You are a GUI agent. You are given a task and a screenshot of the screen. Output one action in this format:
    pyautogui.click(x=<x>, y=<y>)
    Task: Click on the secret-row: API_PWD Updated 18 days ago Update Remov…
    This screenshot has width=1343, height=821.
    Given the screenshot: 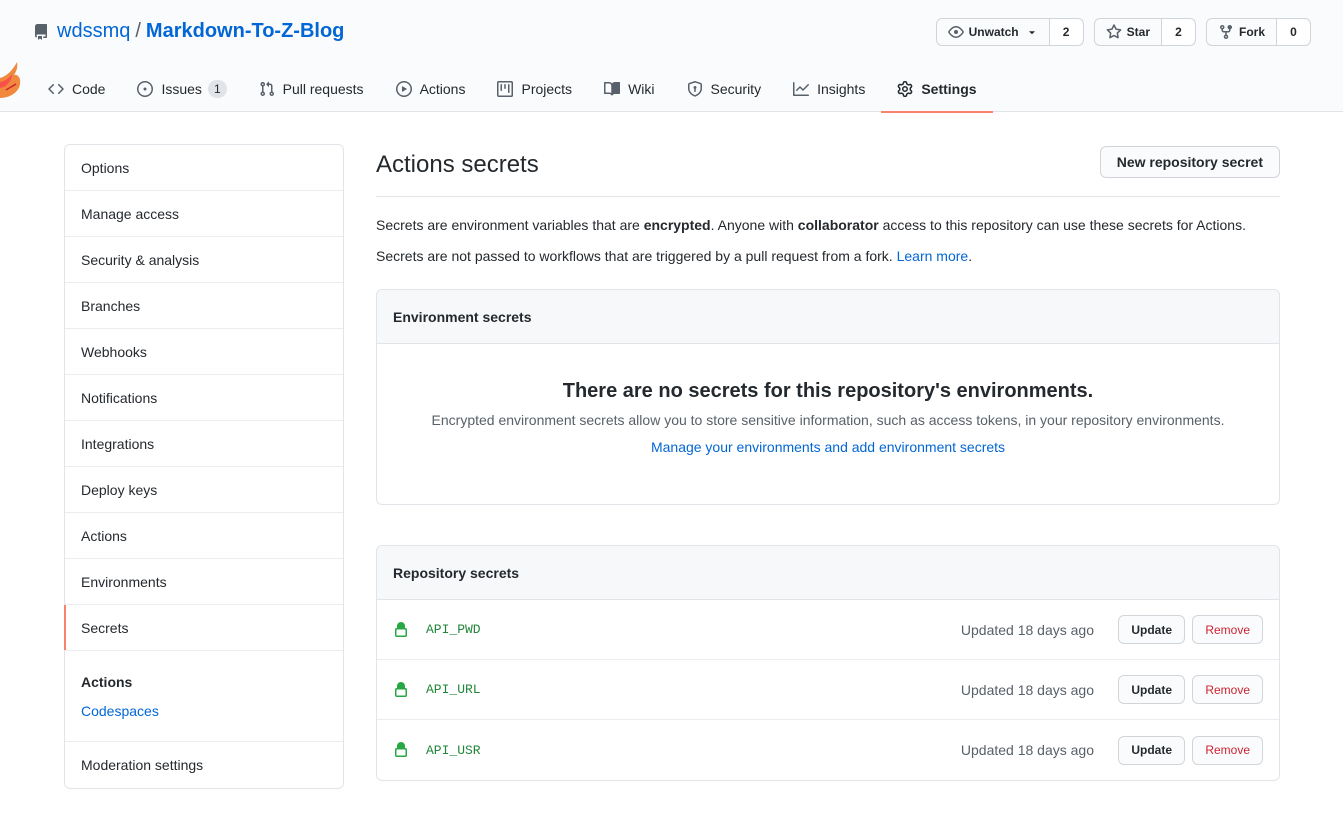 What is the action you would take?
    pyautogui.click(x=828, y=630)
    